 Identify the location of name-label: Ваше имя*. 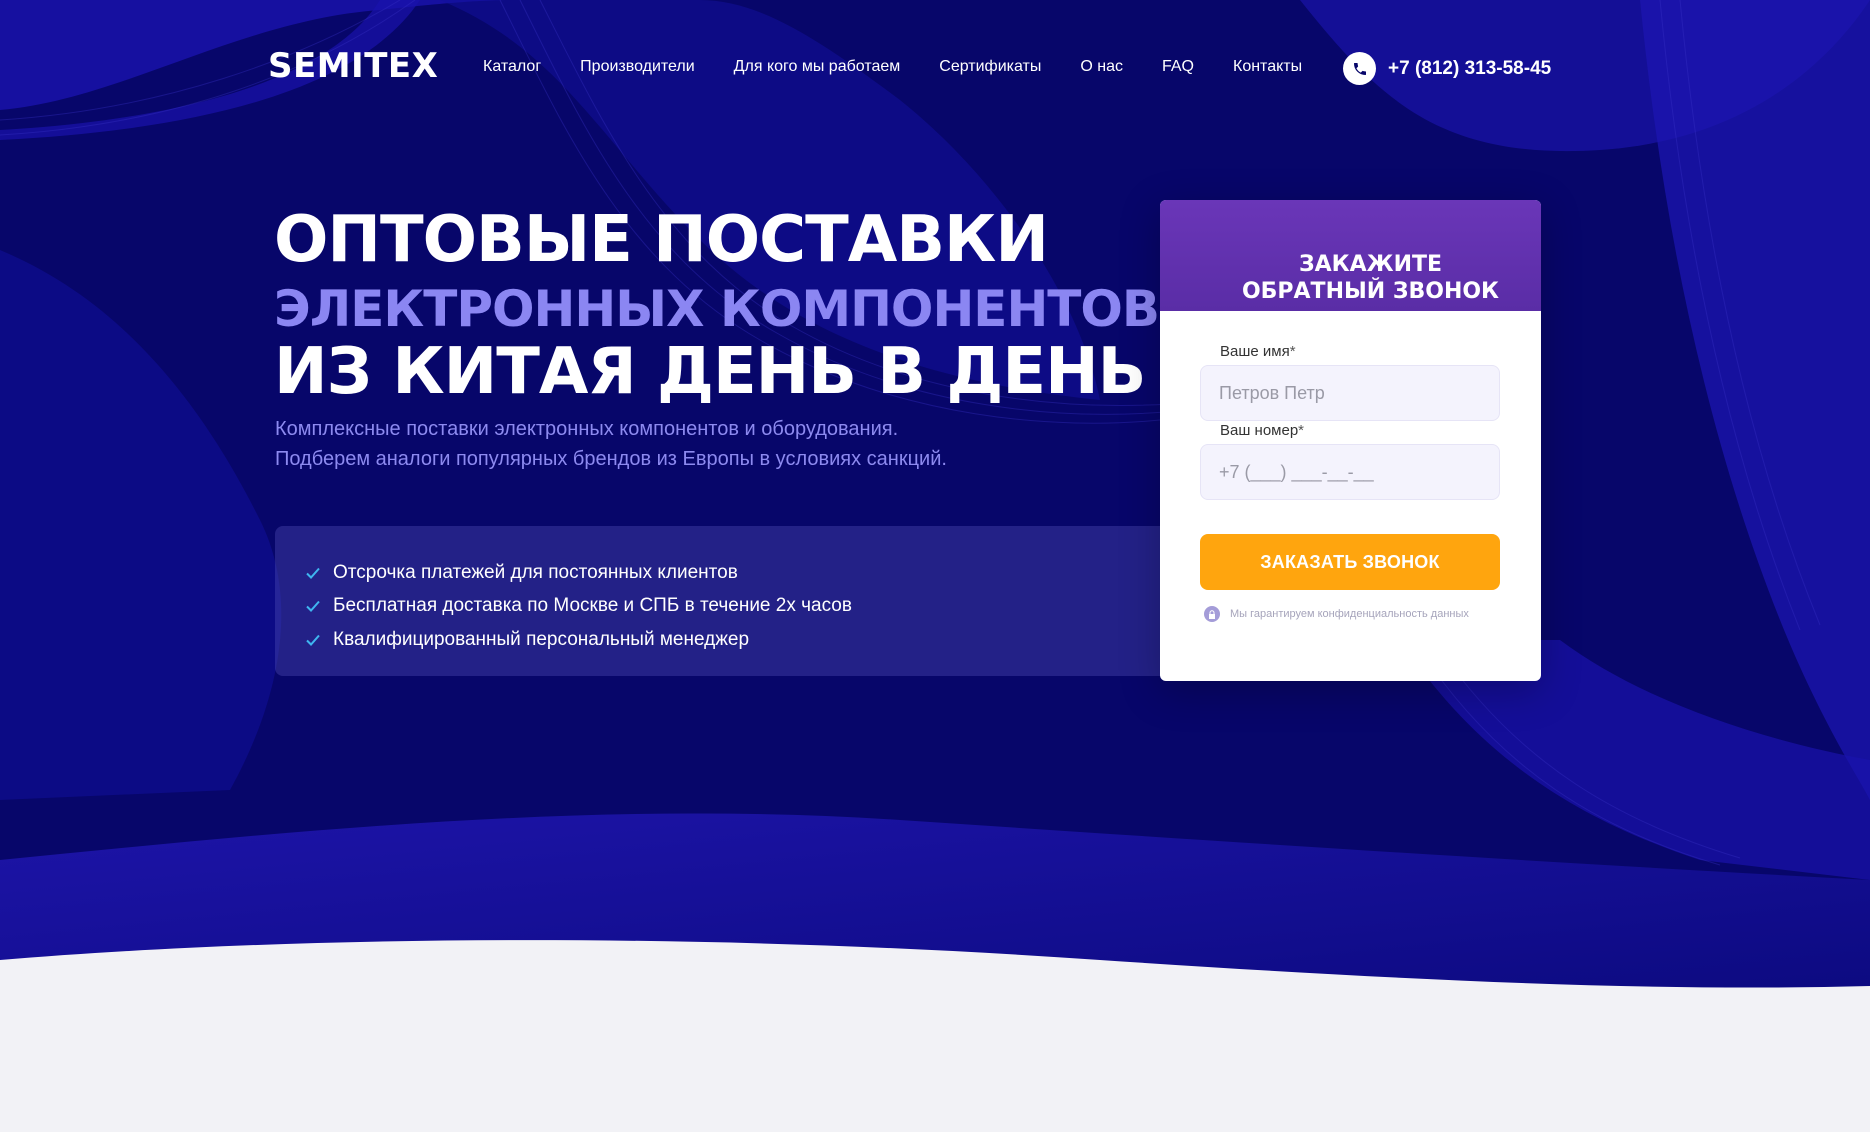
(1258, 351).